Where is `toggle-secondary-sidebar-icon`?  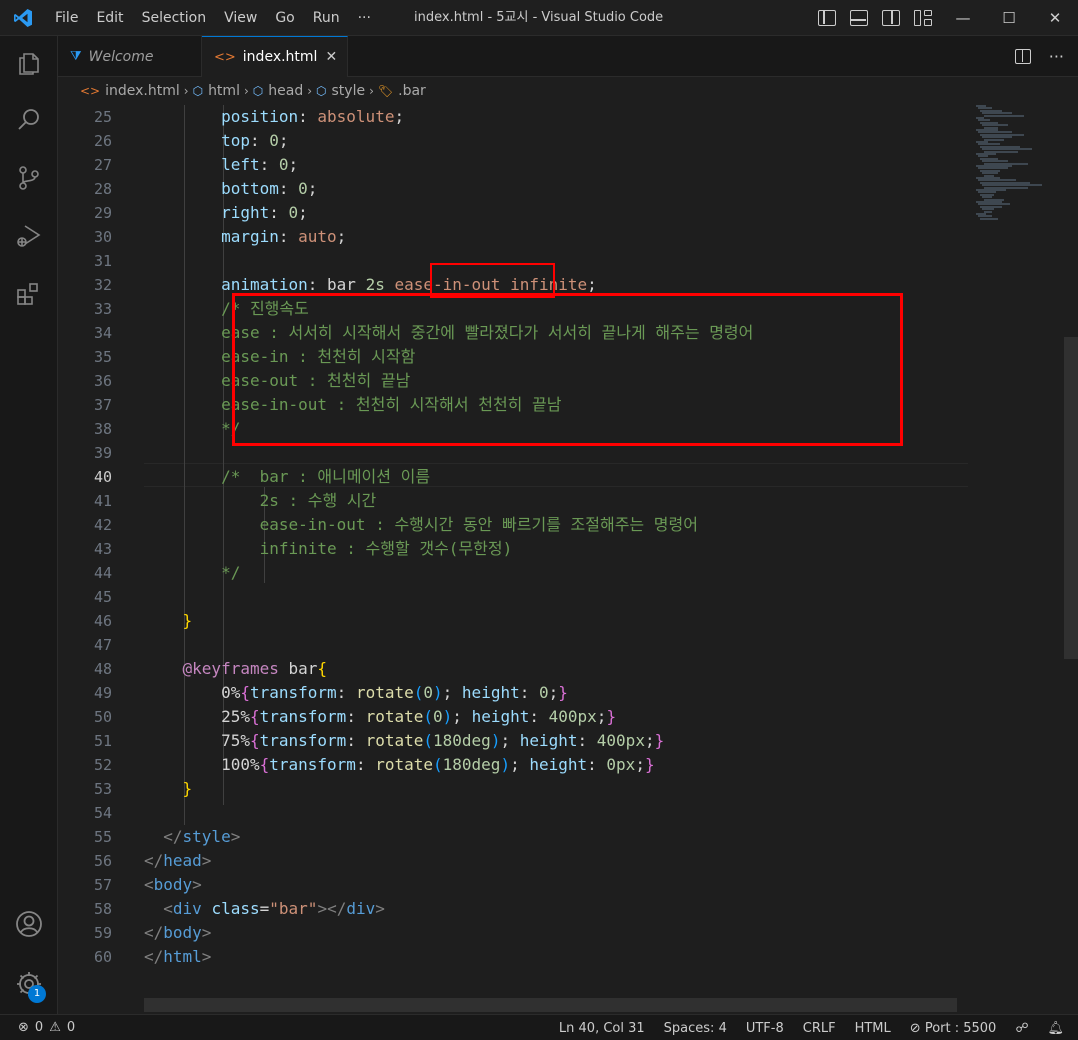 toggle-secondary-sidebar-icon is located at coordinates (891, 18).